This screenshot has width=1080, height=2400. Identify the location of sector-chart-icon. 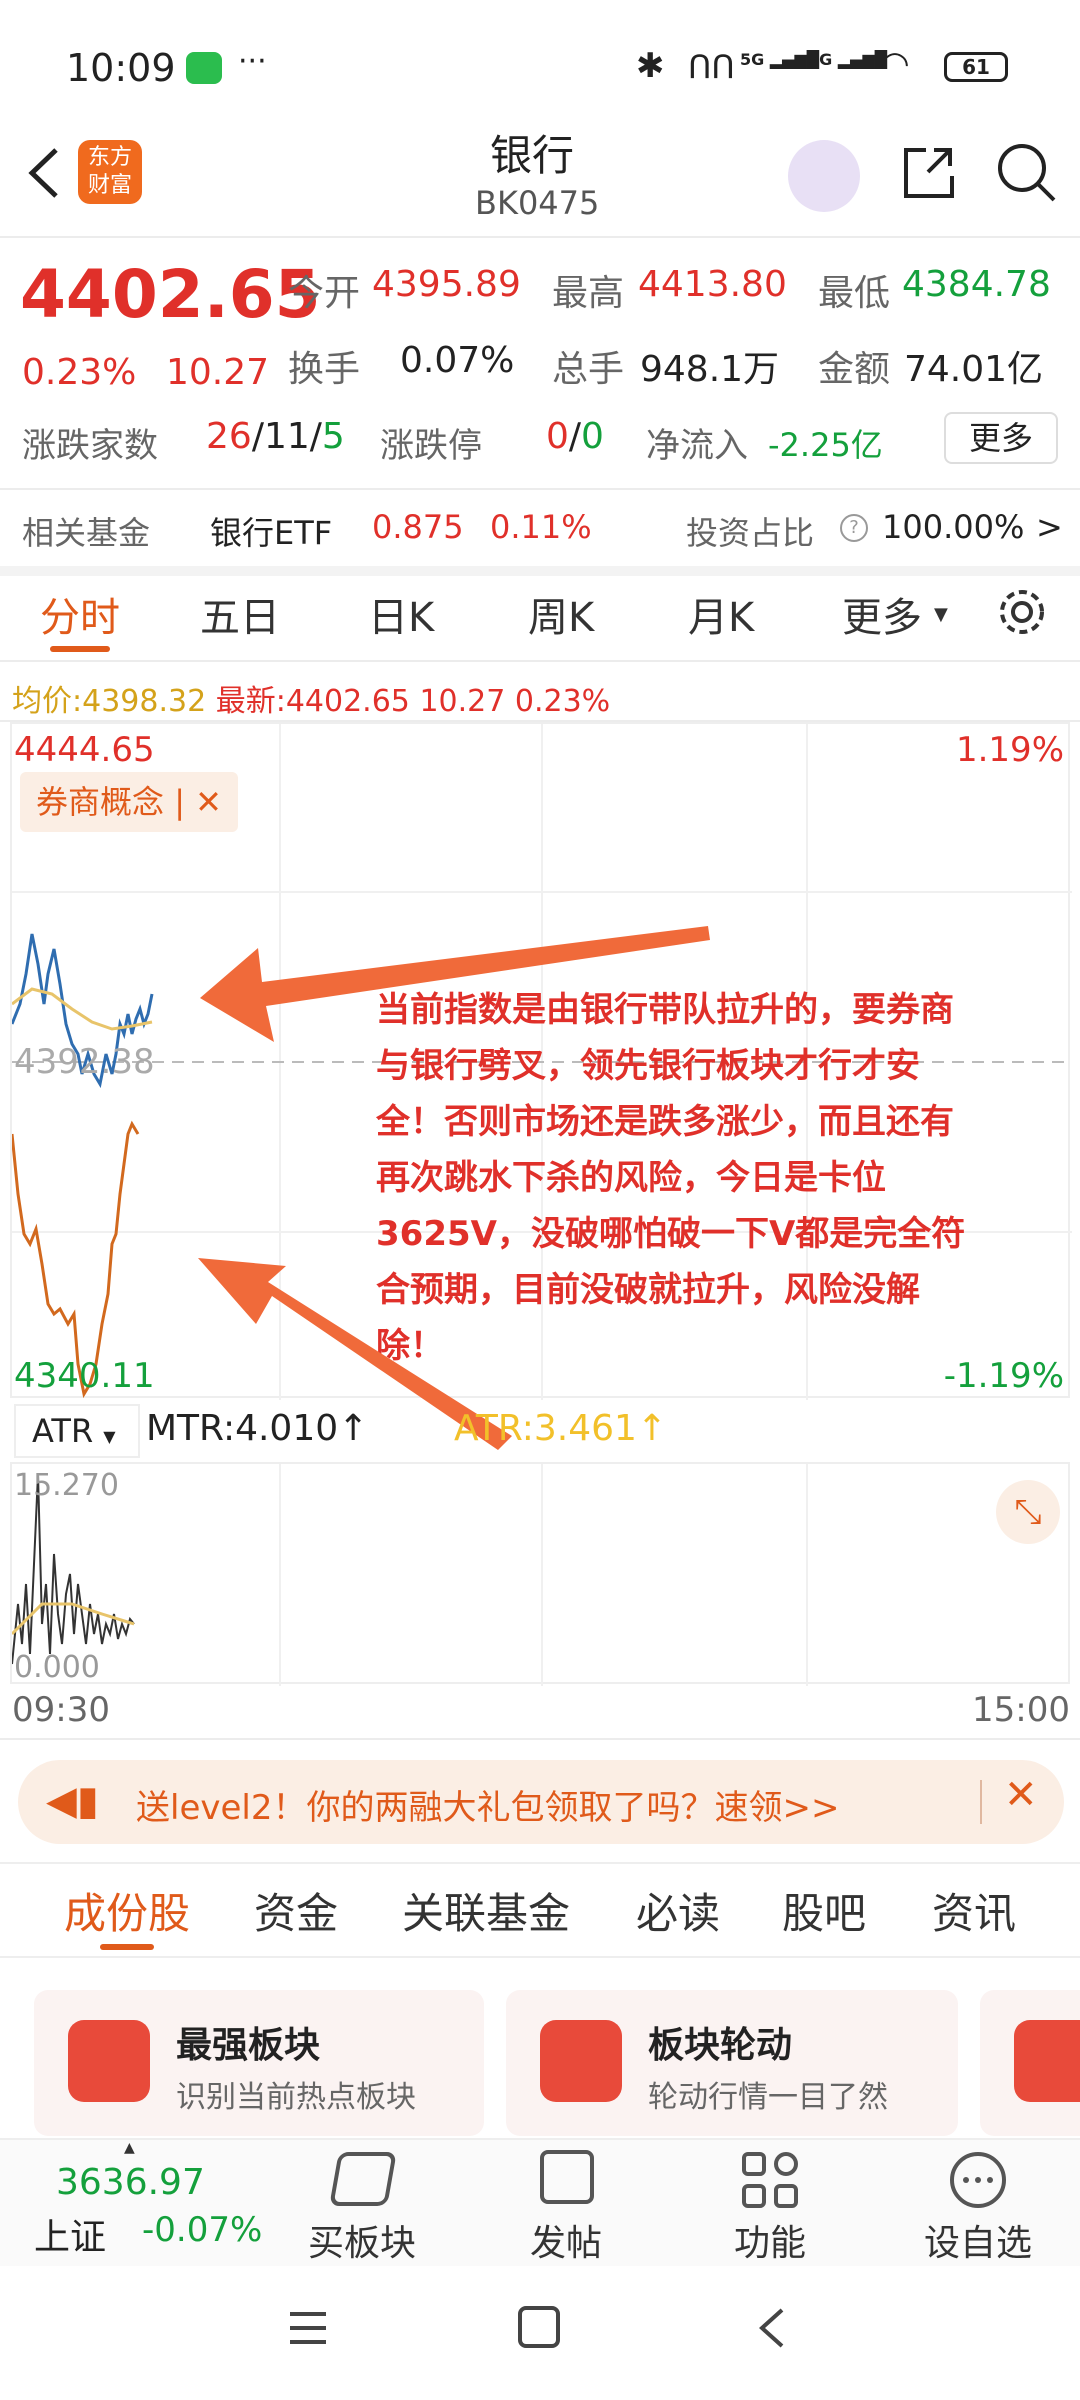
(109, 2061).